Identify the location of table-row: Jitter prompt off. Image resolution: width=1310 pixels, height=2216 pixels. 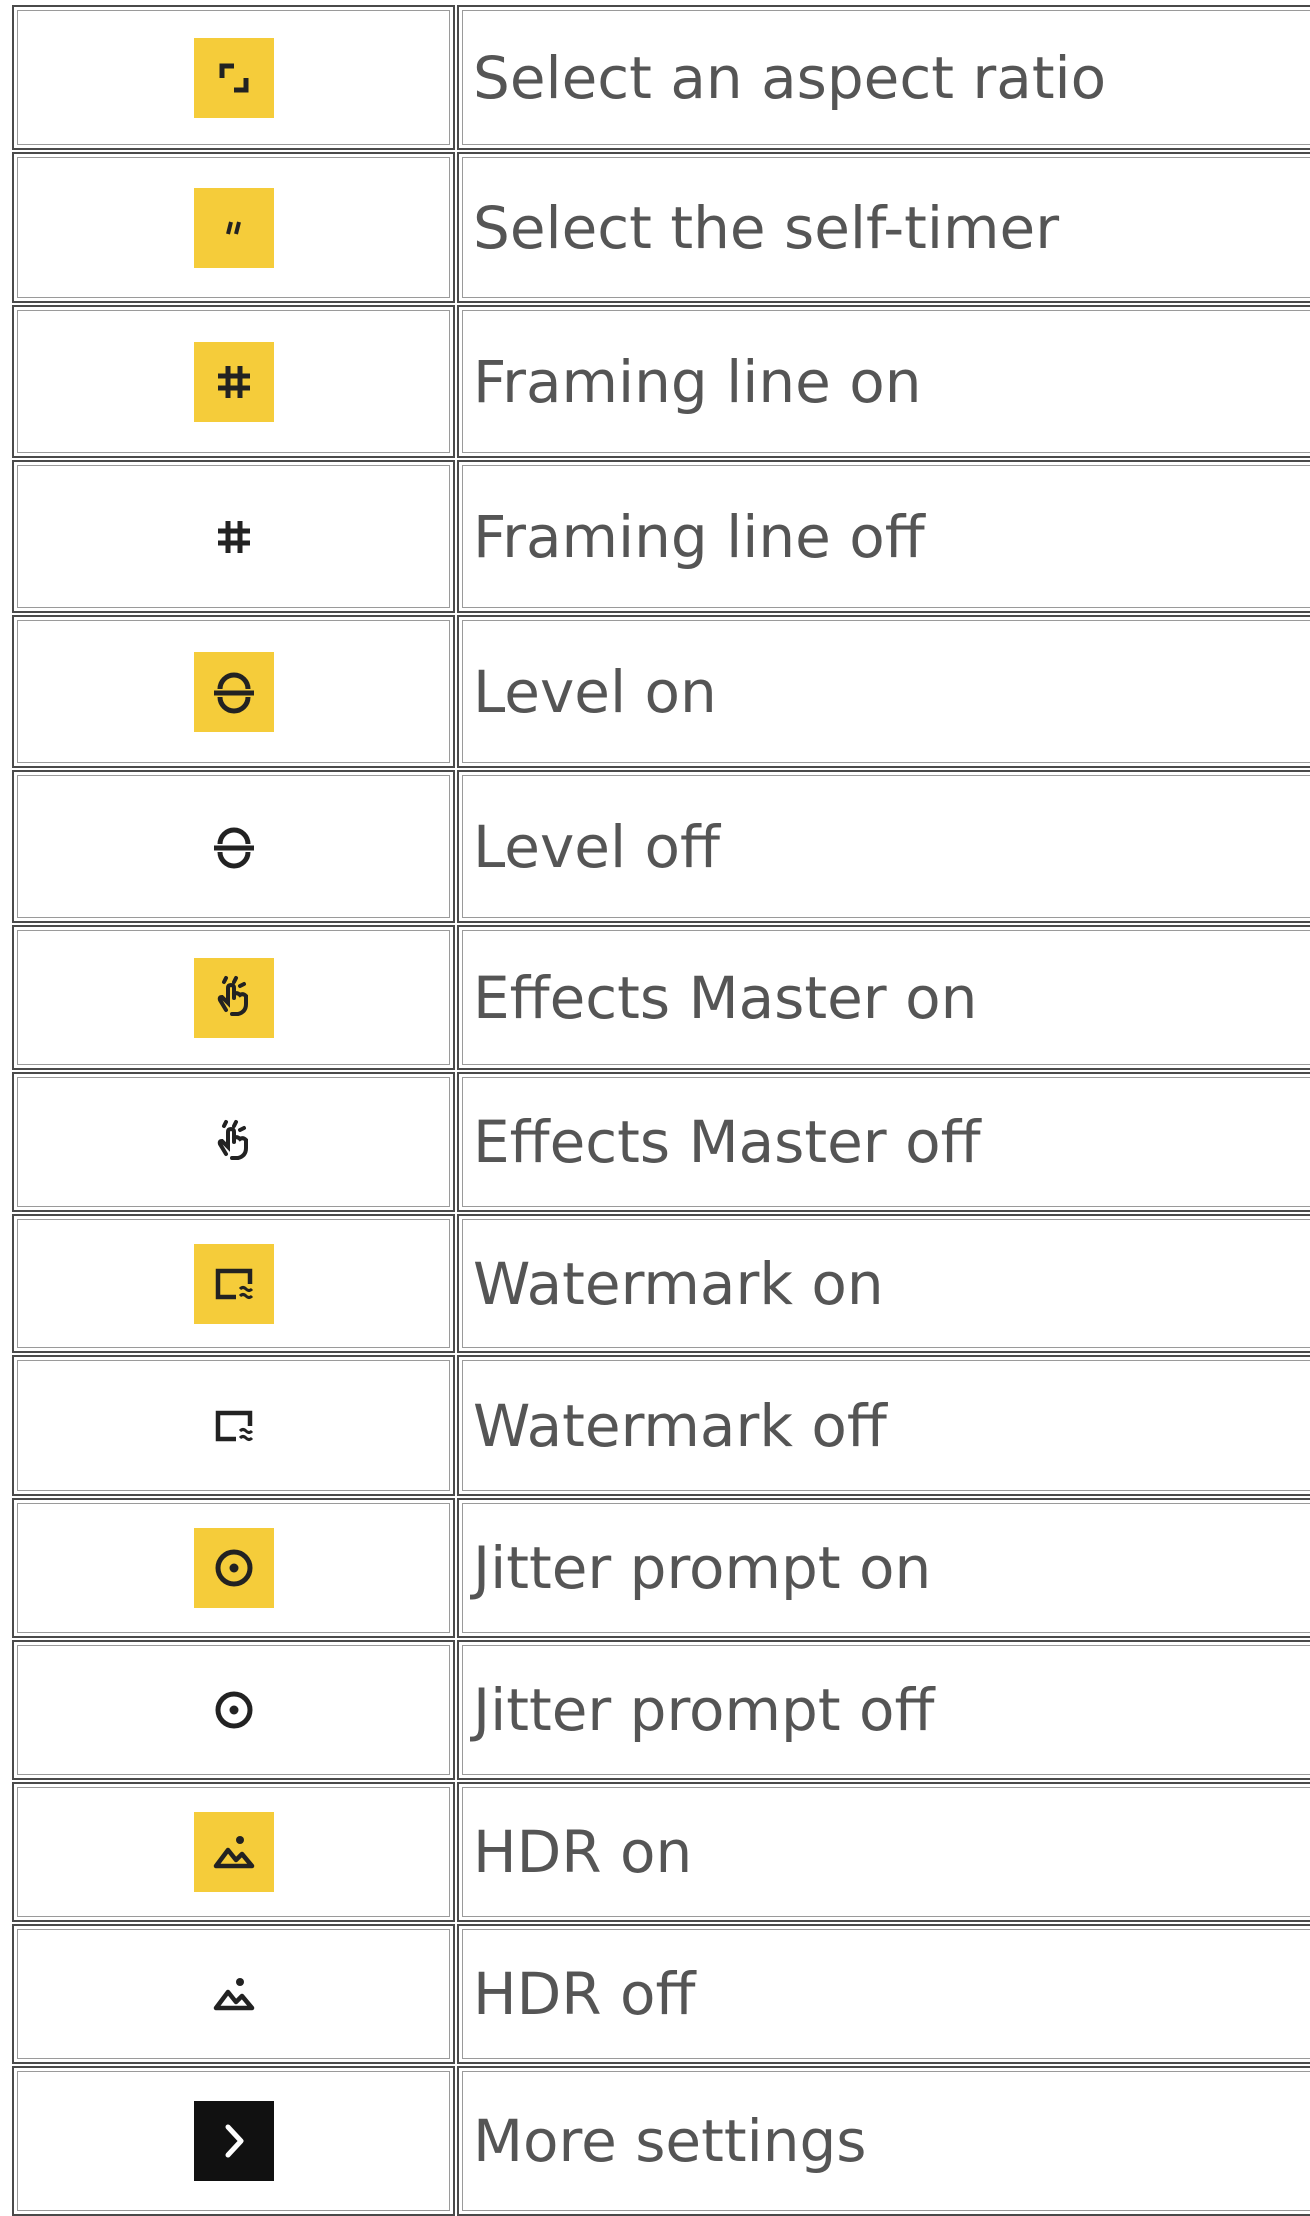
(661, 1710).